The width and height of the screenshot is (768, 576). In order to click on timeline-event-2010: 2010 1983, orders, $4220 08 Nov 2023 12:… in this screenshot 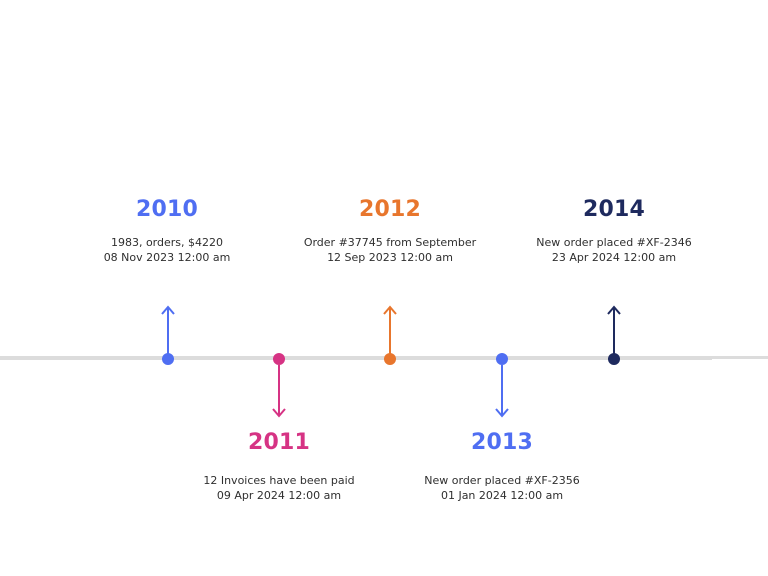, I will do `click(167, 232)`.